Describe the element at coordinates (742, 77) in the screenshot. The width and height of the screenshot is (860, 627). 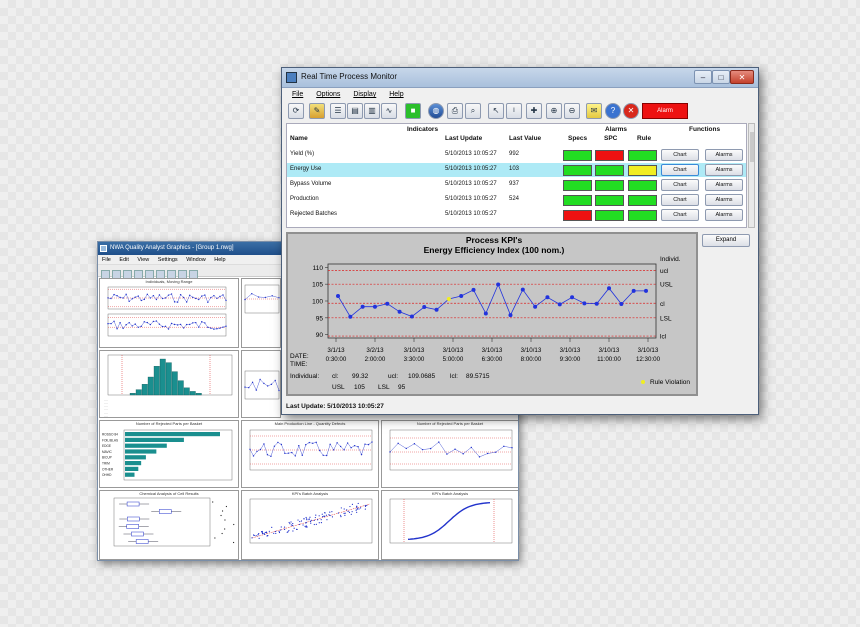
I see `close-button: ✕` at that location.